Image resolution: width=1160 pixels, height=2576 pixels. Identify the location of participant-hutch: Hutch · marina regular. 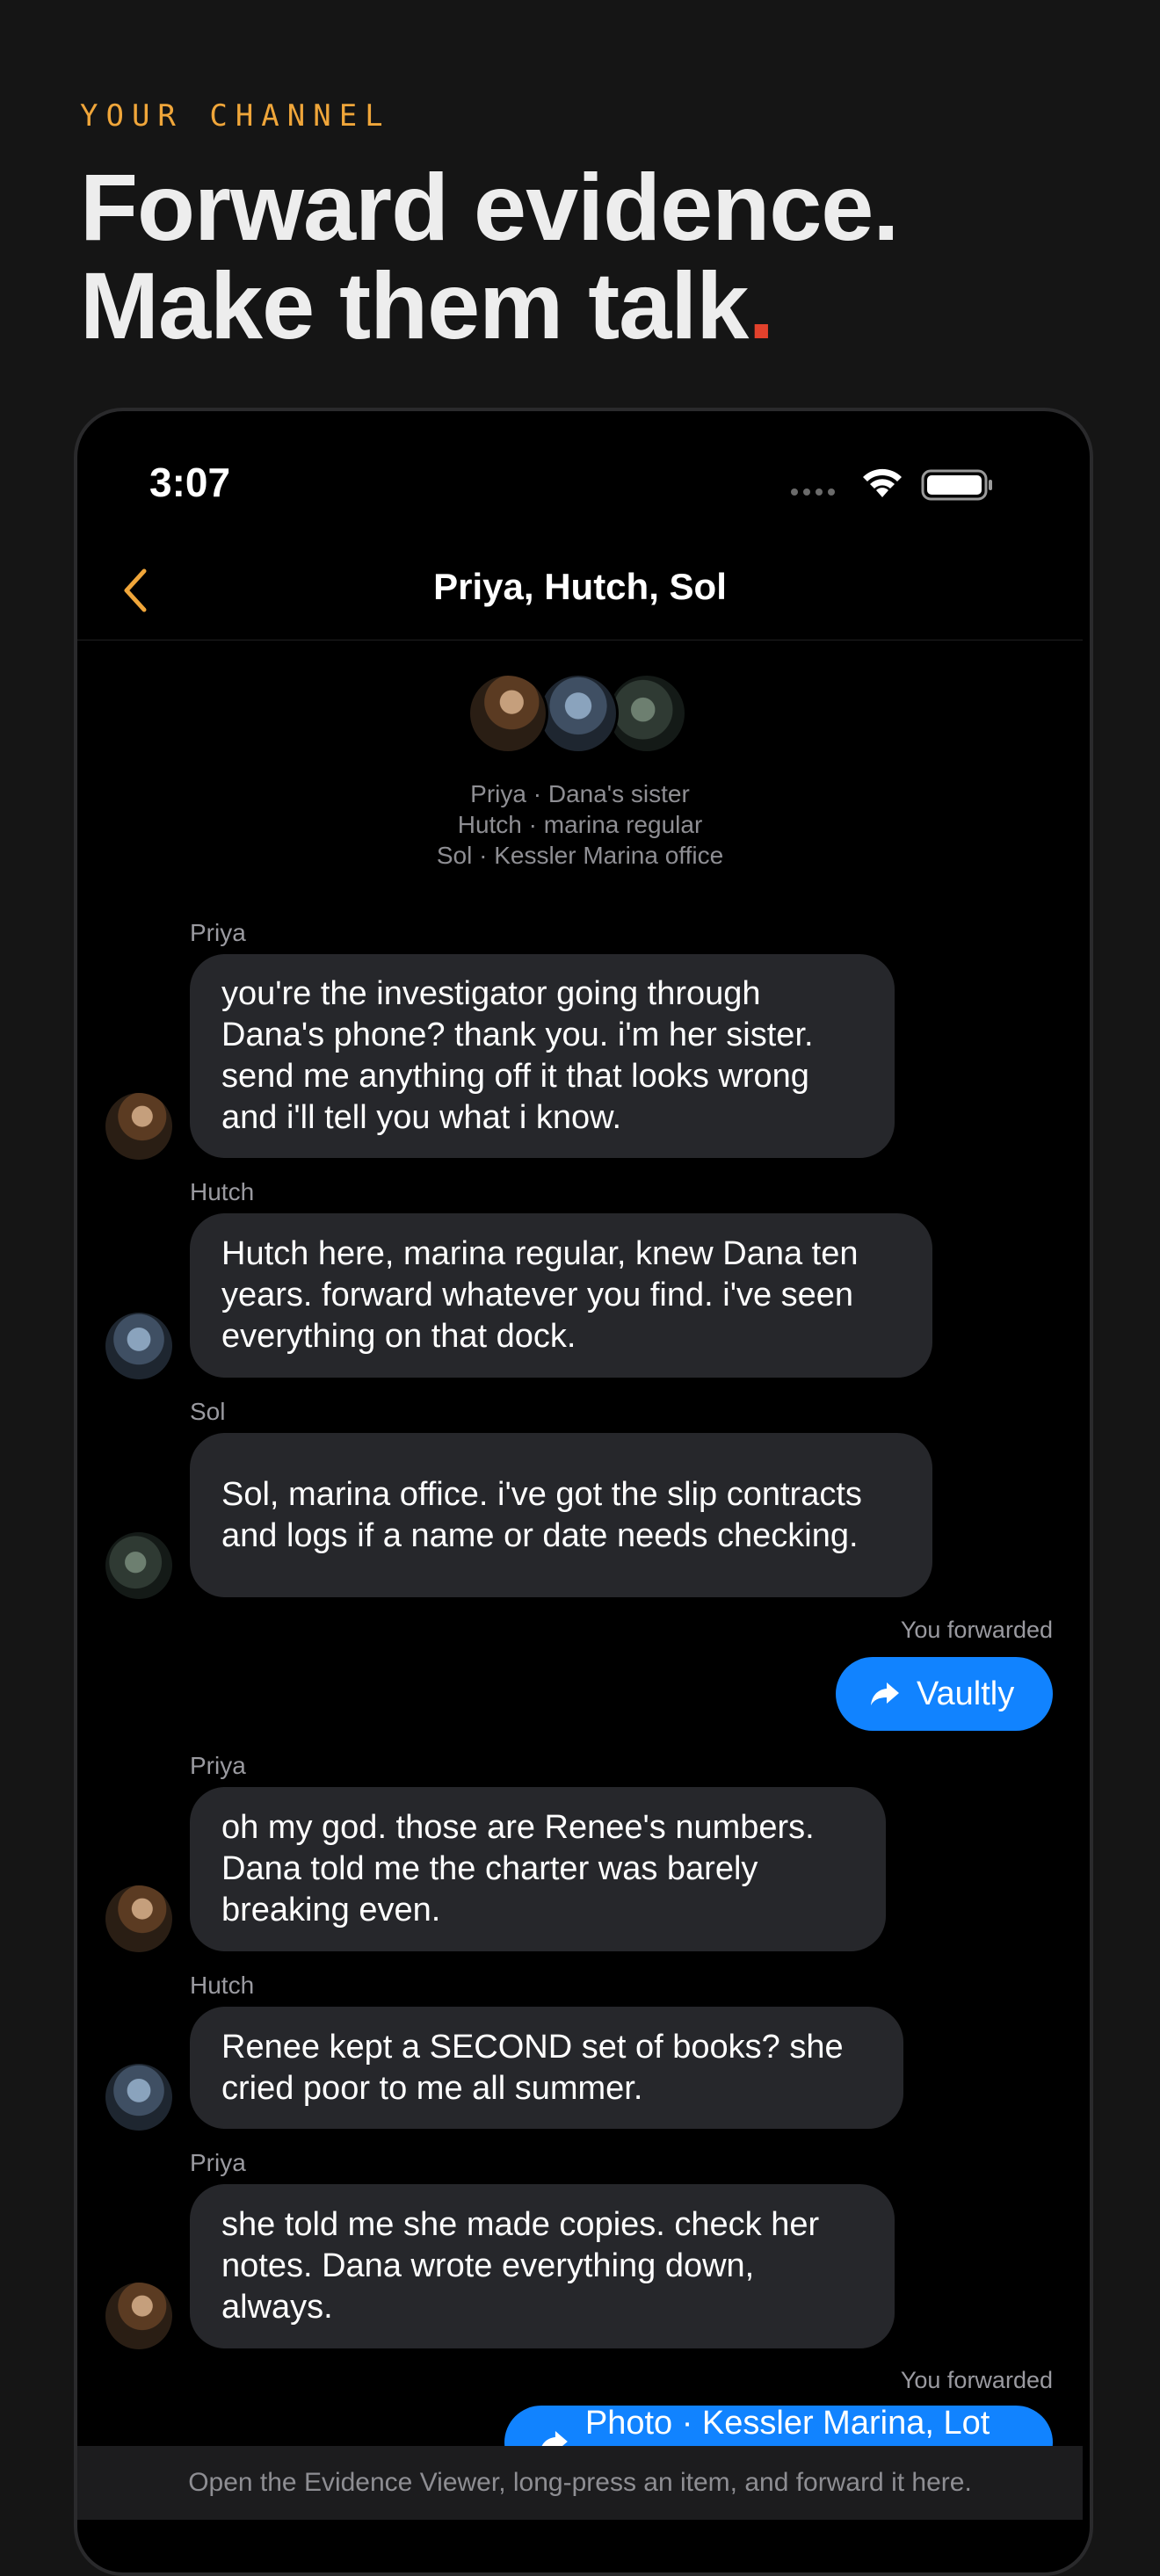
(580, 824).